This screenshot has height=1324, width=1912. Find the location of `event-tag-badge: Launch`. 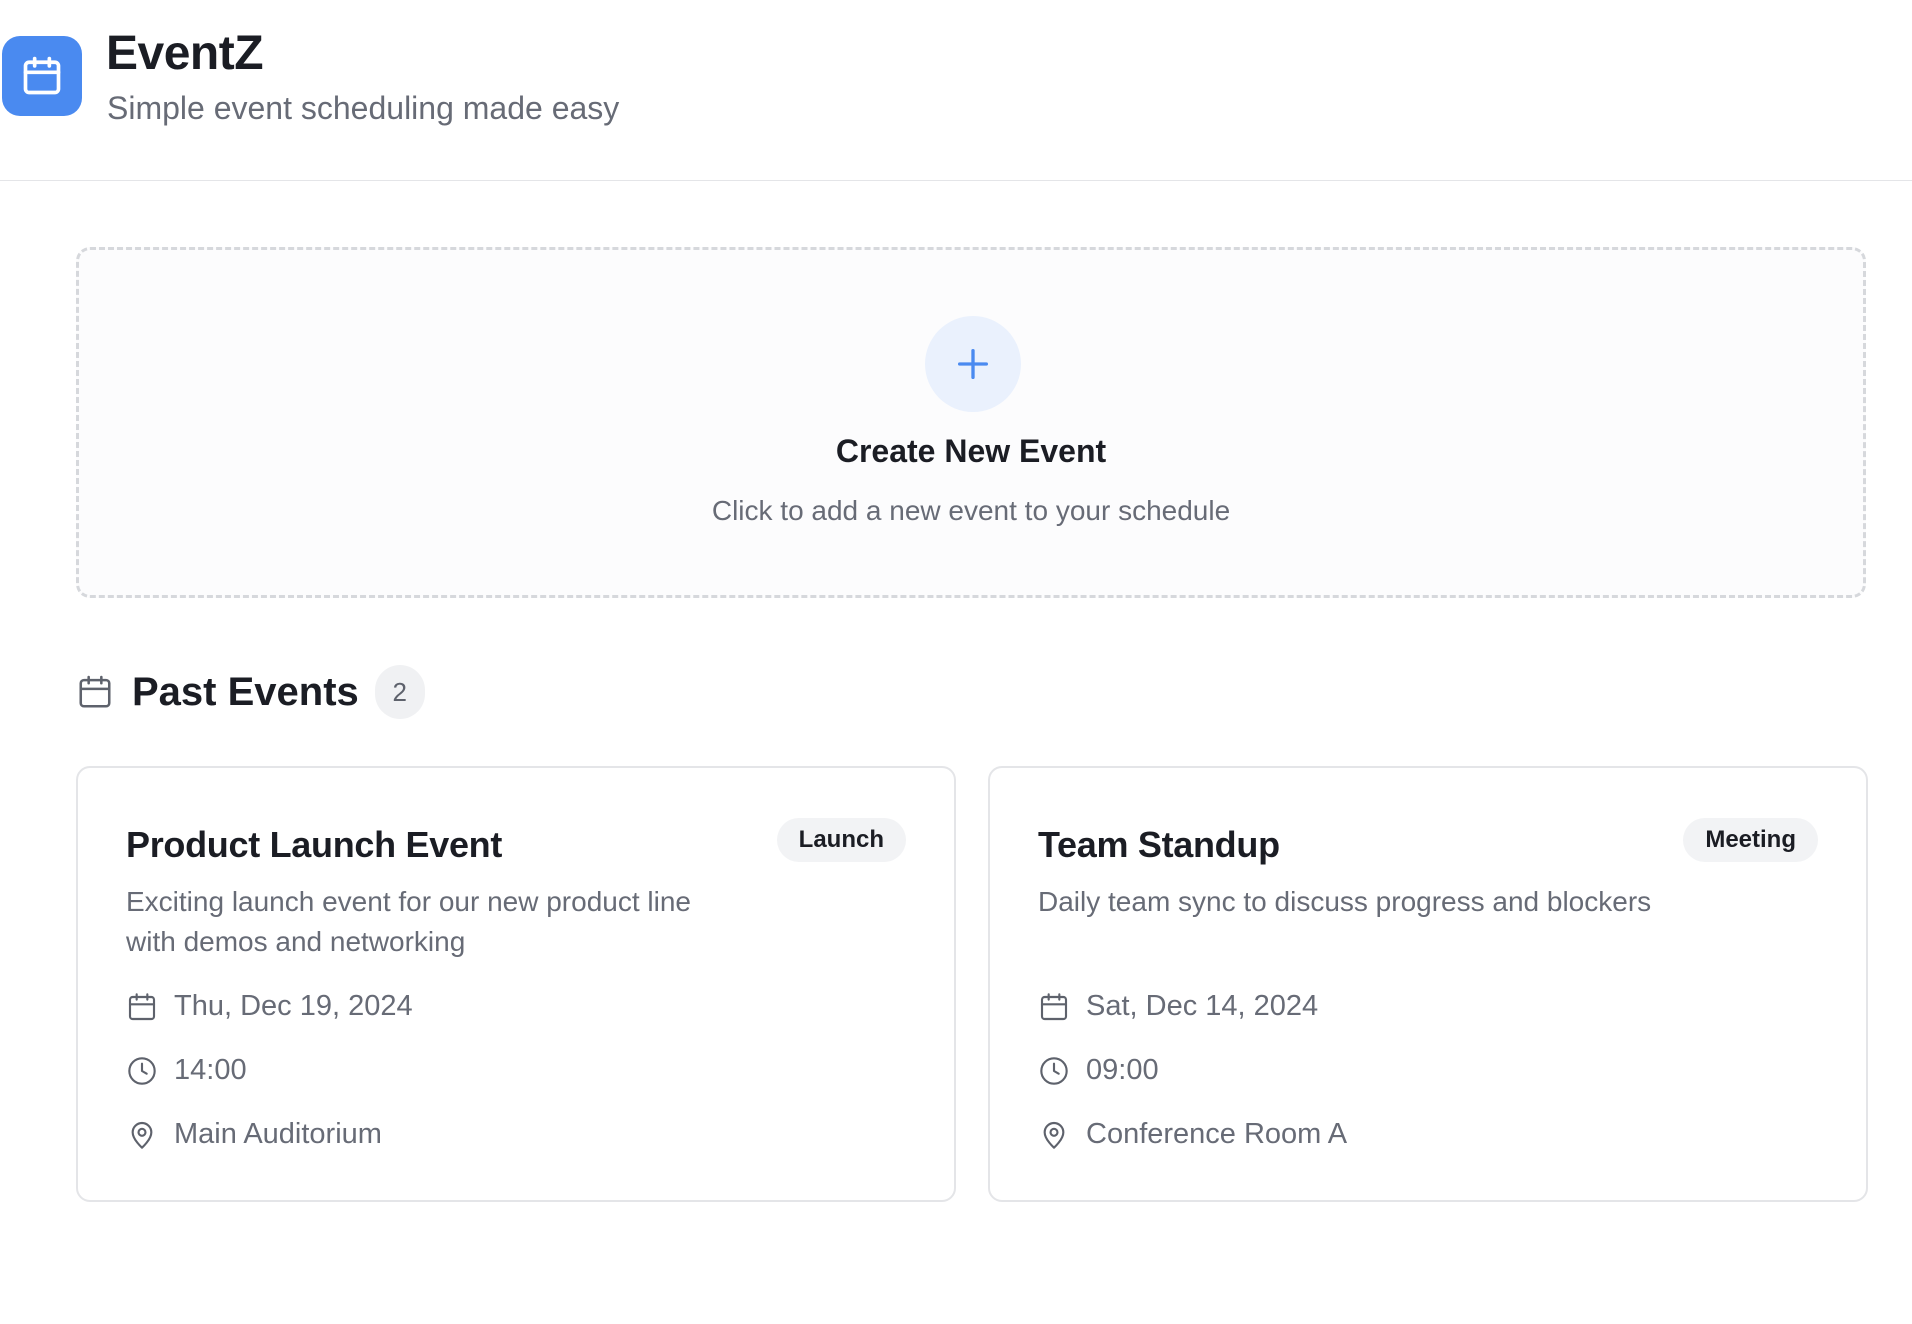

event-tag-badge: Launch is located at coordinates (841, 840).